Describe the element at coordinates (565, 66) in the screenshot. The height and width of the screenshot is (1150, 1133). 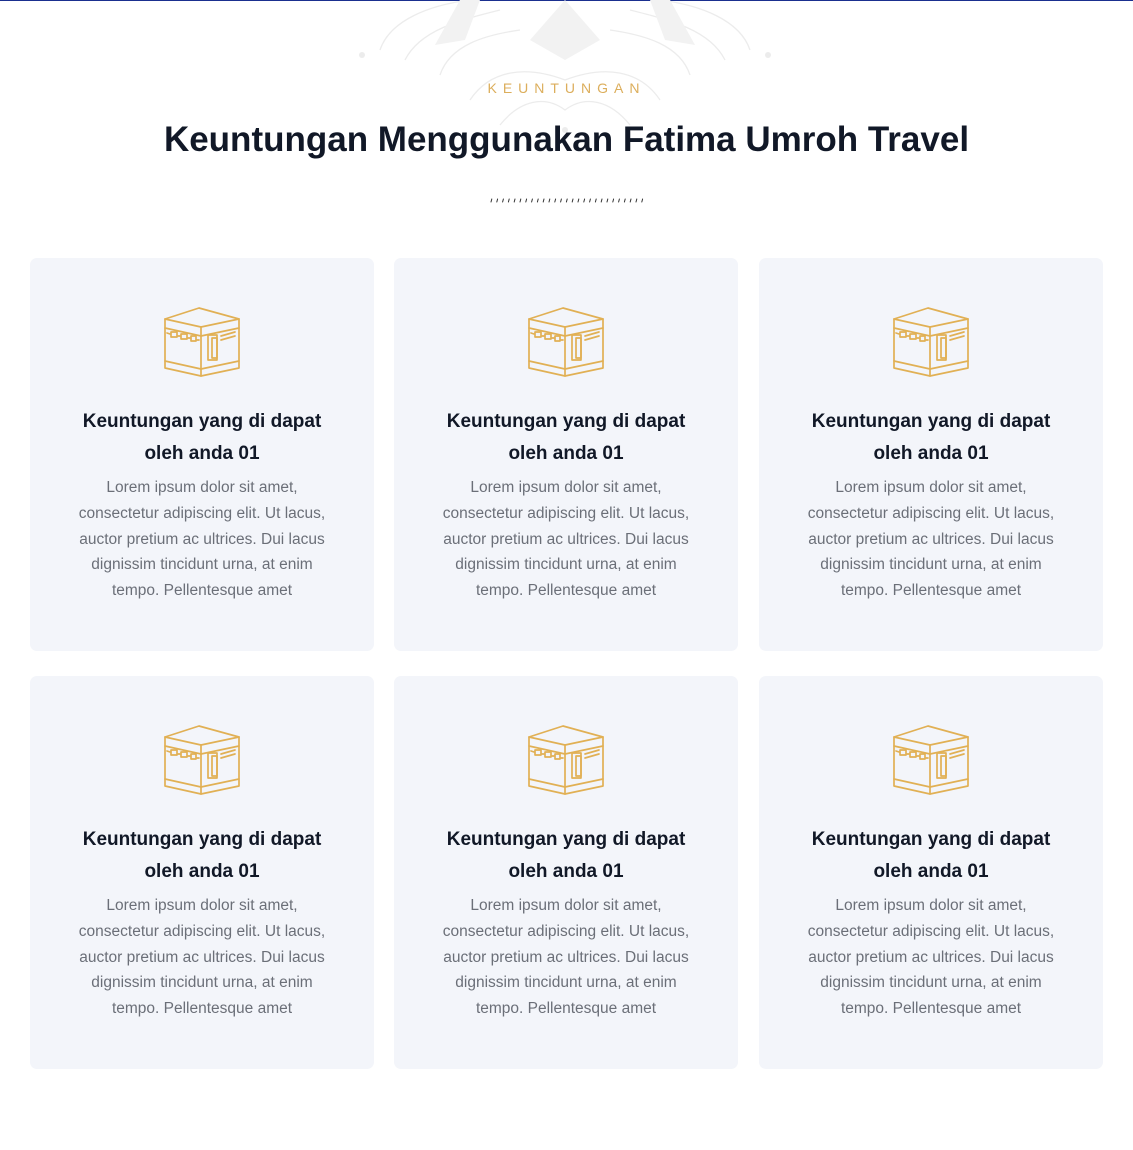
I see `mandala-ornament-icon` at that location.